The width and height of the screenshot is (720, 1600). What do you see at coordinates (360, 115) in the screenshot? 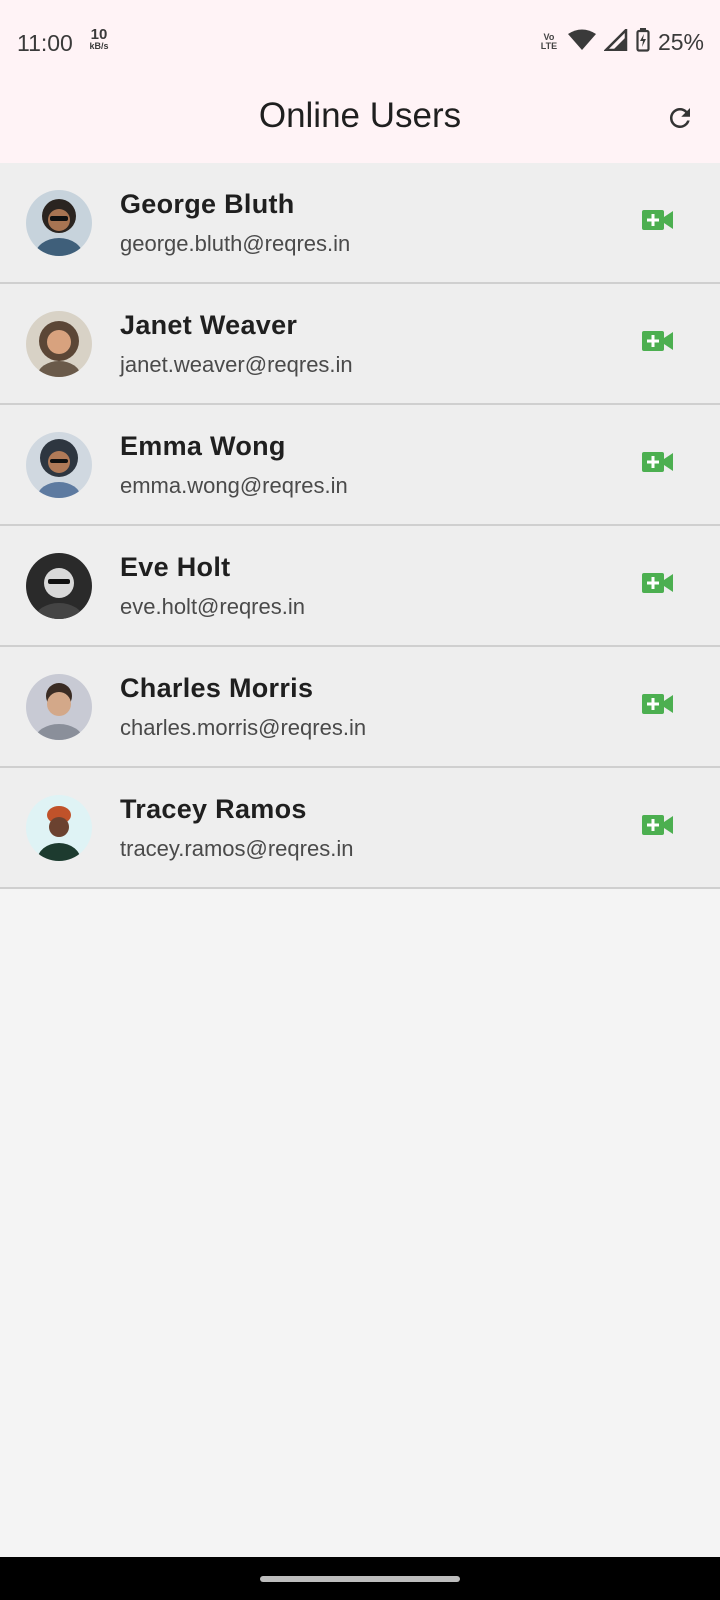
I see `page-title: Online Users` at bounding box center [360, 115].